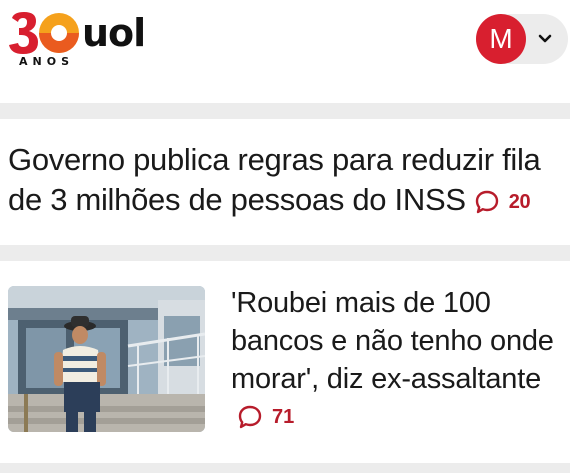  What do you see at coordinates (44, 33) in the screenshot?
I see `logo-30-mark` at bounding box center [44, 33].